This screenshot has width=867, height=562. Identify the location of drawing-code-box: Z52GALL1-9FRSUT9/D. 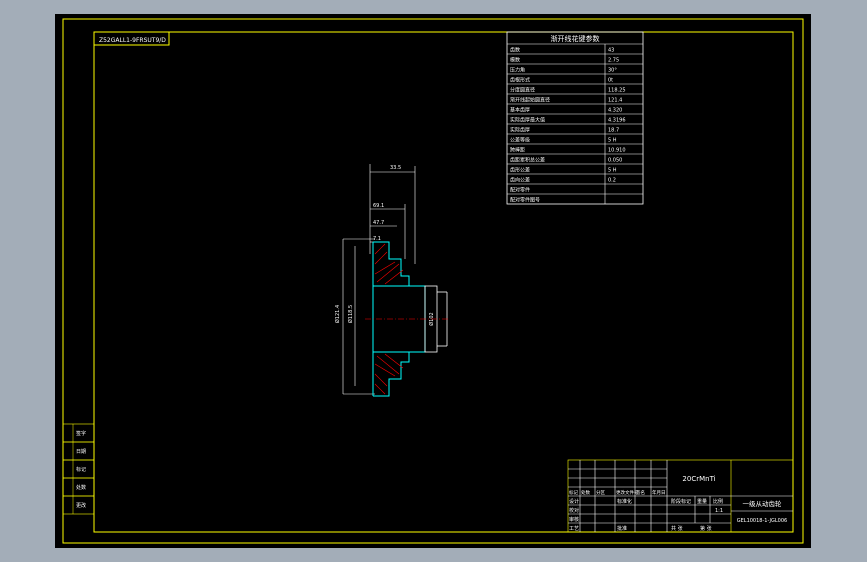
(131, 38).